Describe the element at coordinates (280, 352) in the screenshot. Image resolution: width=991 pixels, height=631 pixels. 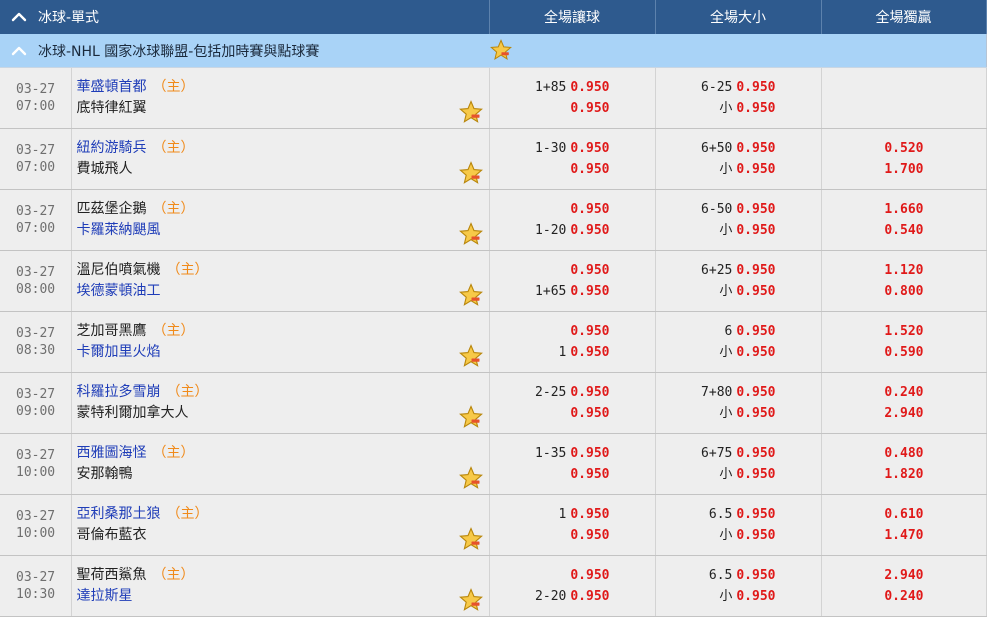
I see `away-team: 卡爾加里火焰` at that location.